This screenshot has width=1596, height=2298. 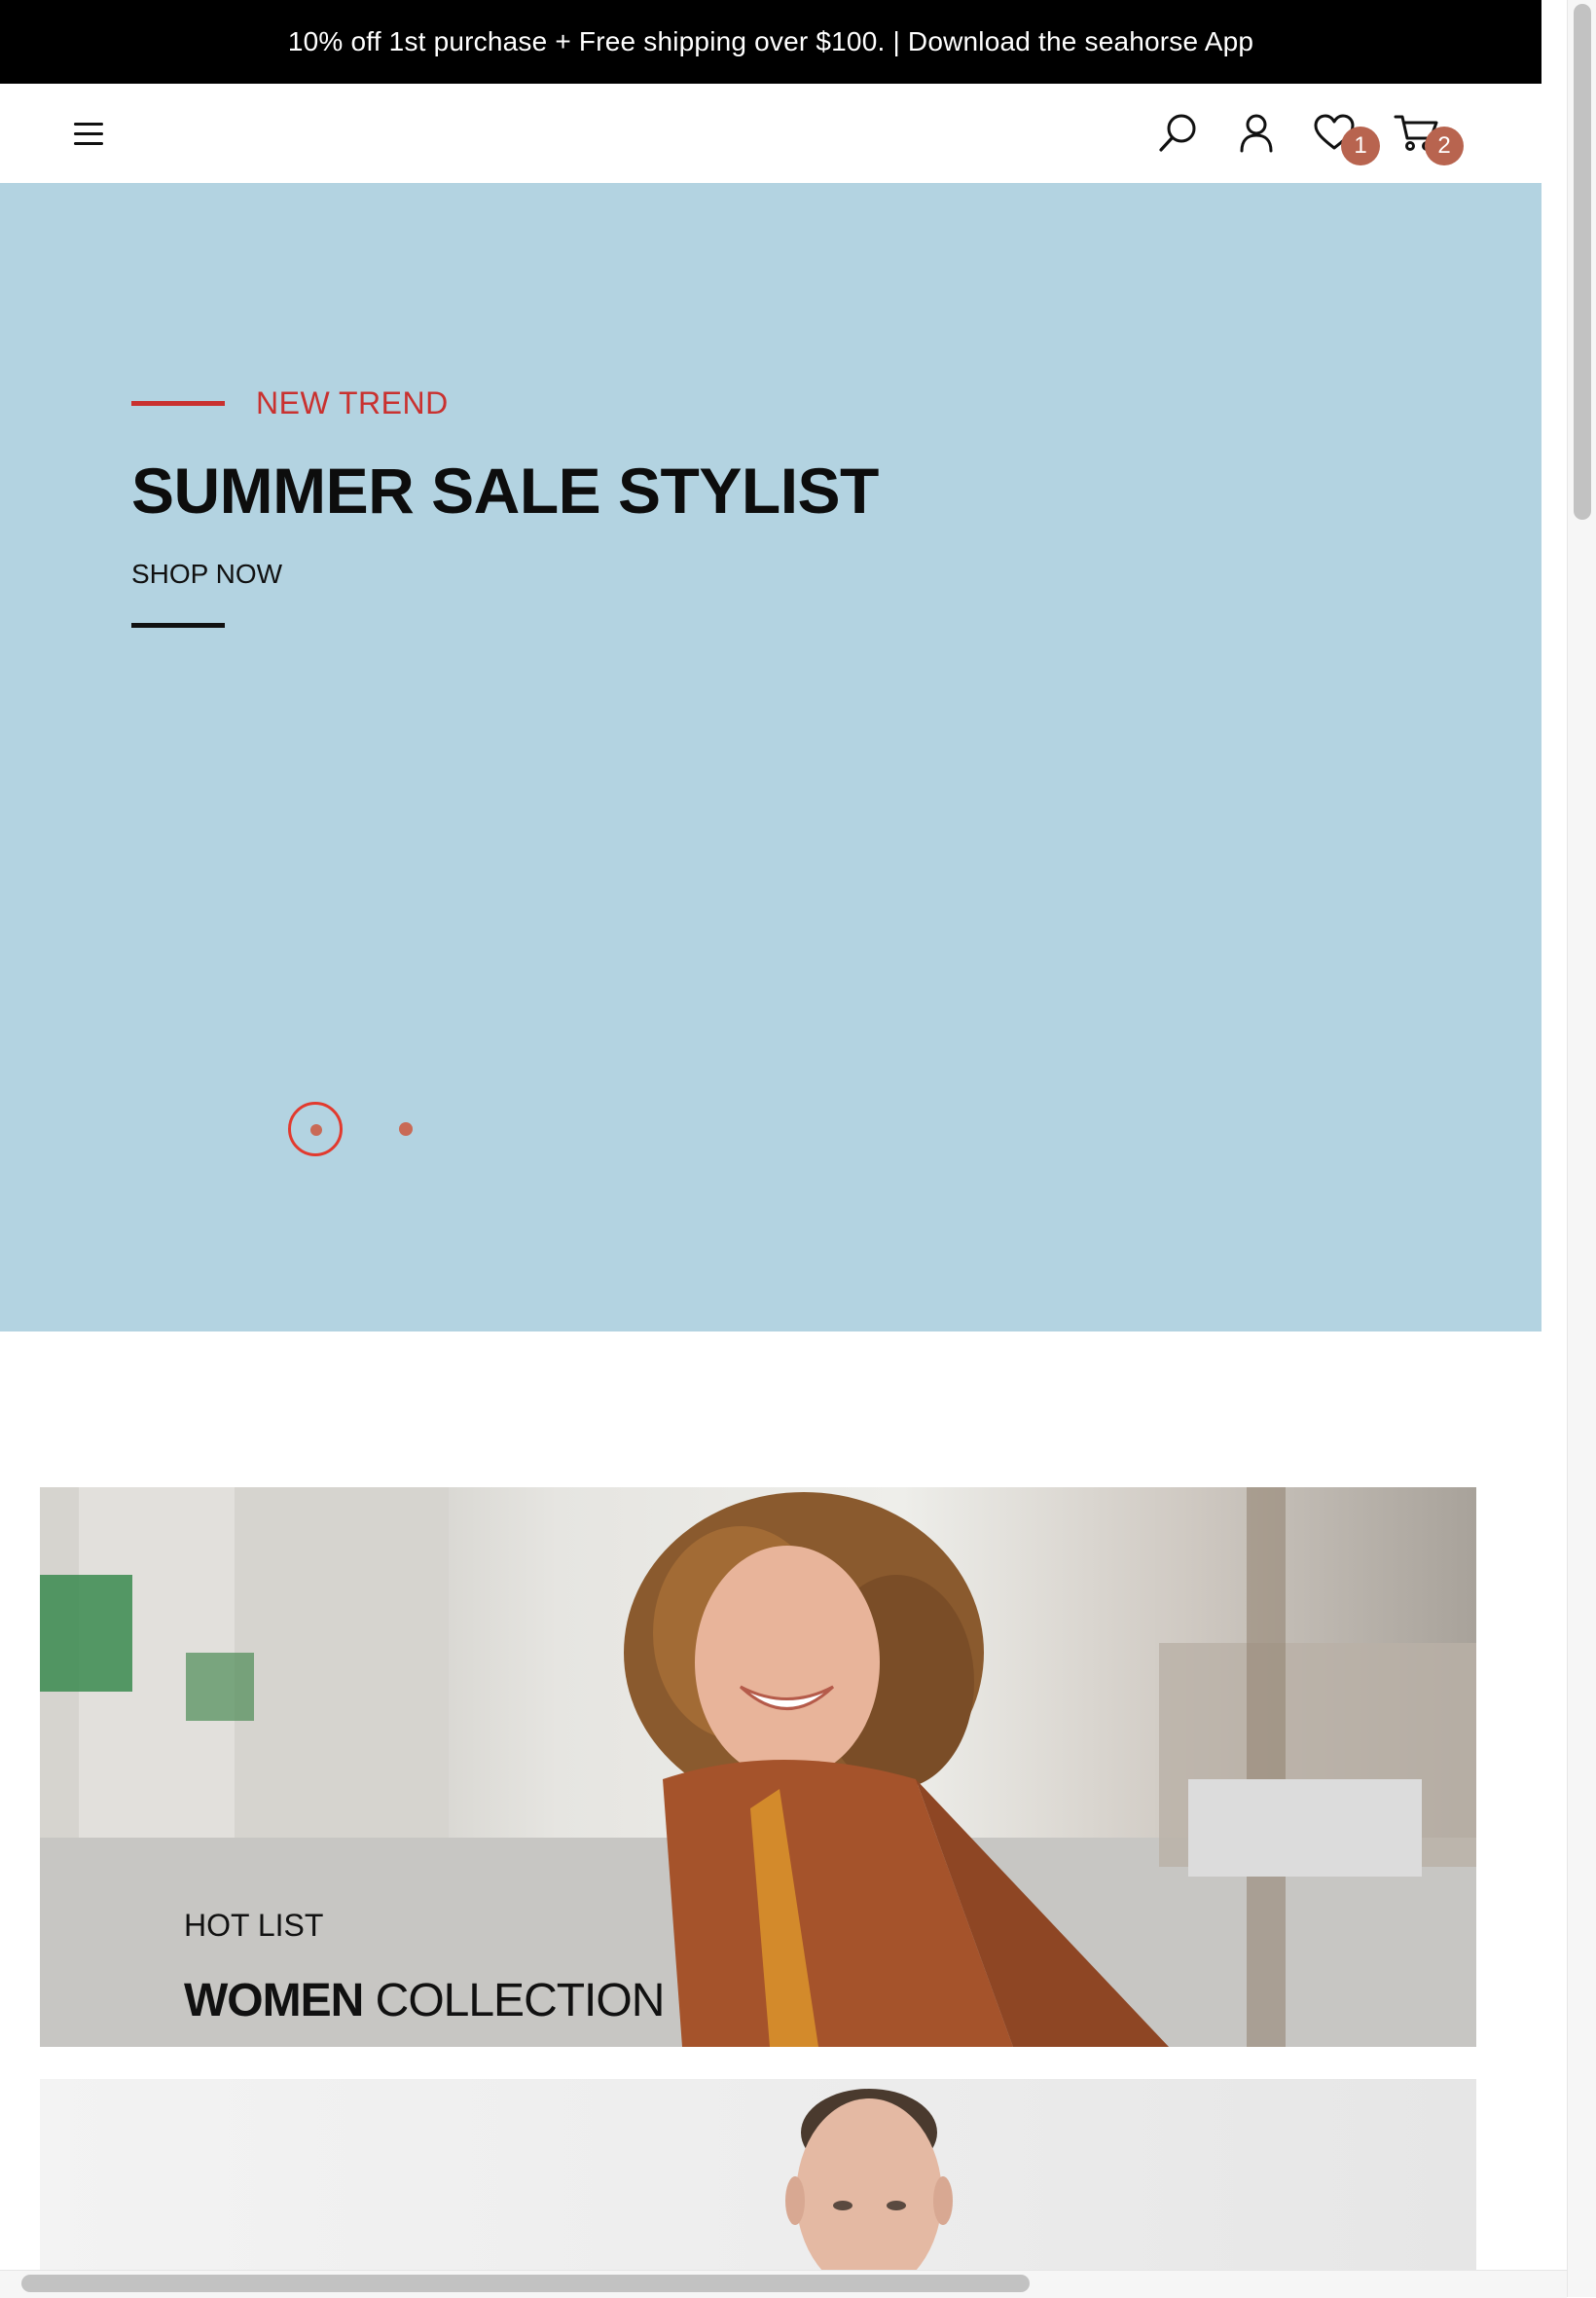 I want to click on man-photo, so click(x=869, y=2181).